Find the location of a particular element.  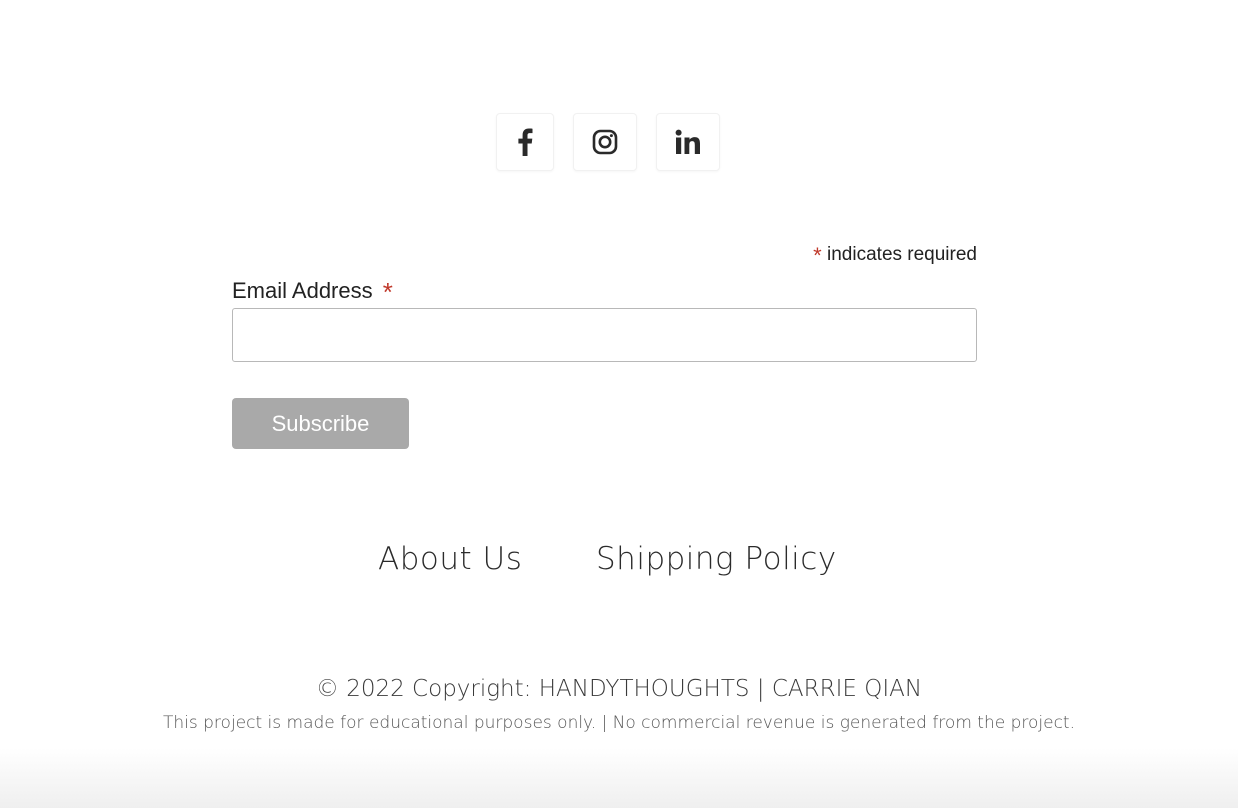

facebook-icon is located at coordinates (525, 142).